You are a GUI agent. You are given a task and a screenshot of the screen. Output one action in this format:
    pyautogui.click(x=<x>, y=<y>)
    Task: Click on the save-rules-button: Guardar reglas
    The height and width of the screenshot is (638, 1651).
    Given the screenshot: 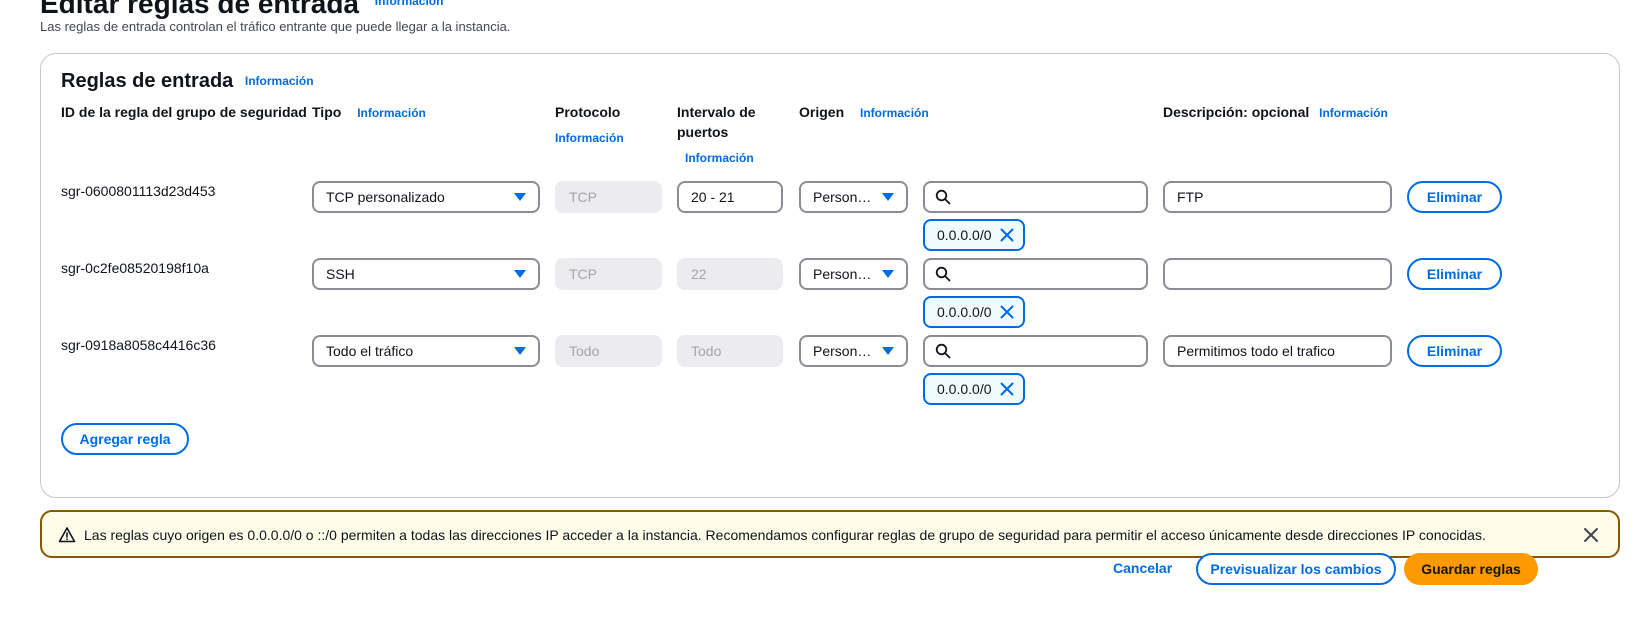 What is the action you would take?
    pyautogui.click(x=1471, y=569)
    